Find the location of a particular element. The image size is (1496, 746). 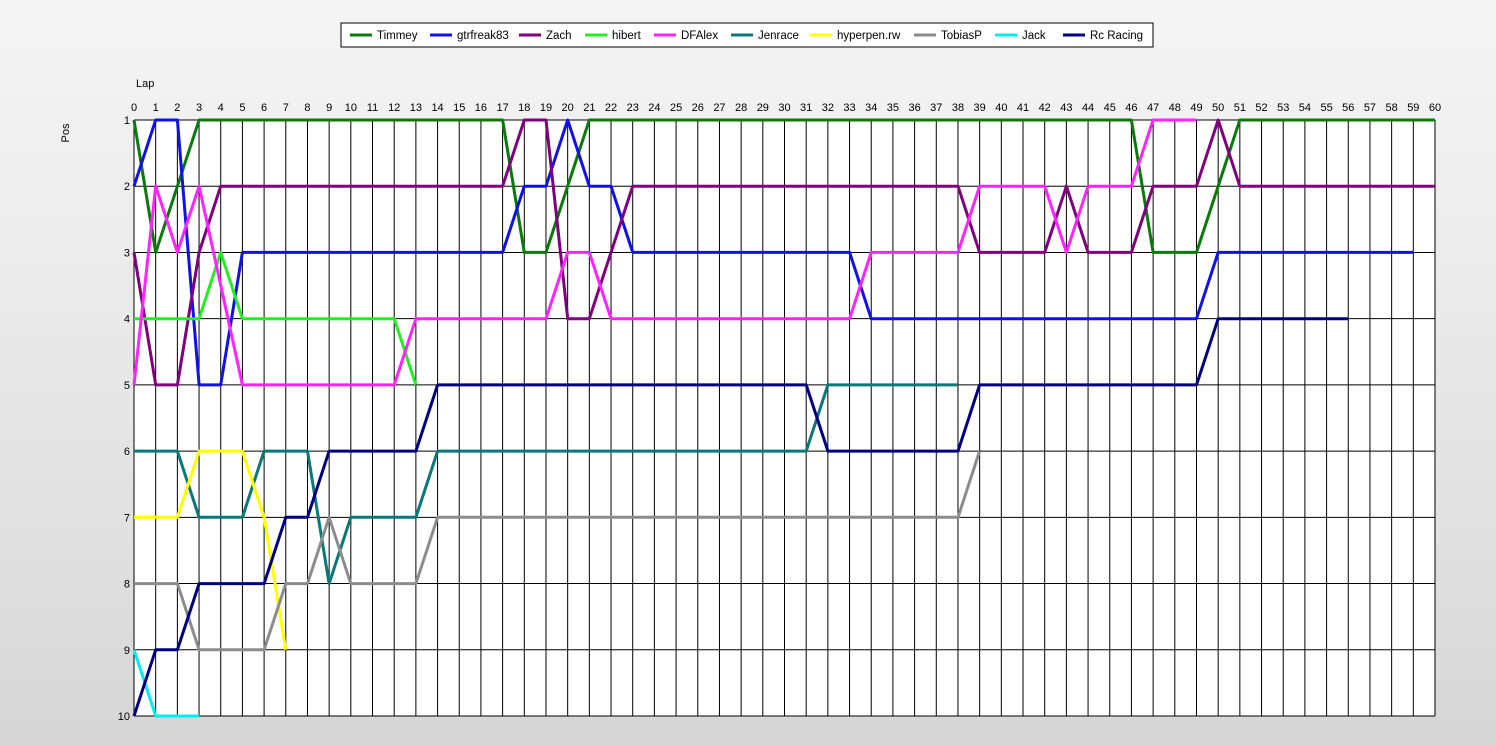

x-tick-label-10: 10 is located at coordinates (351, 108).